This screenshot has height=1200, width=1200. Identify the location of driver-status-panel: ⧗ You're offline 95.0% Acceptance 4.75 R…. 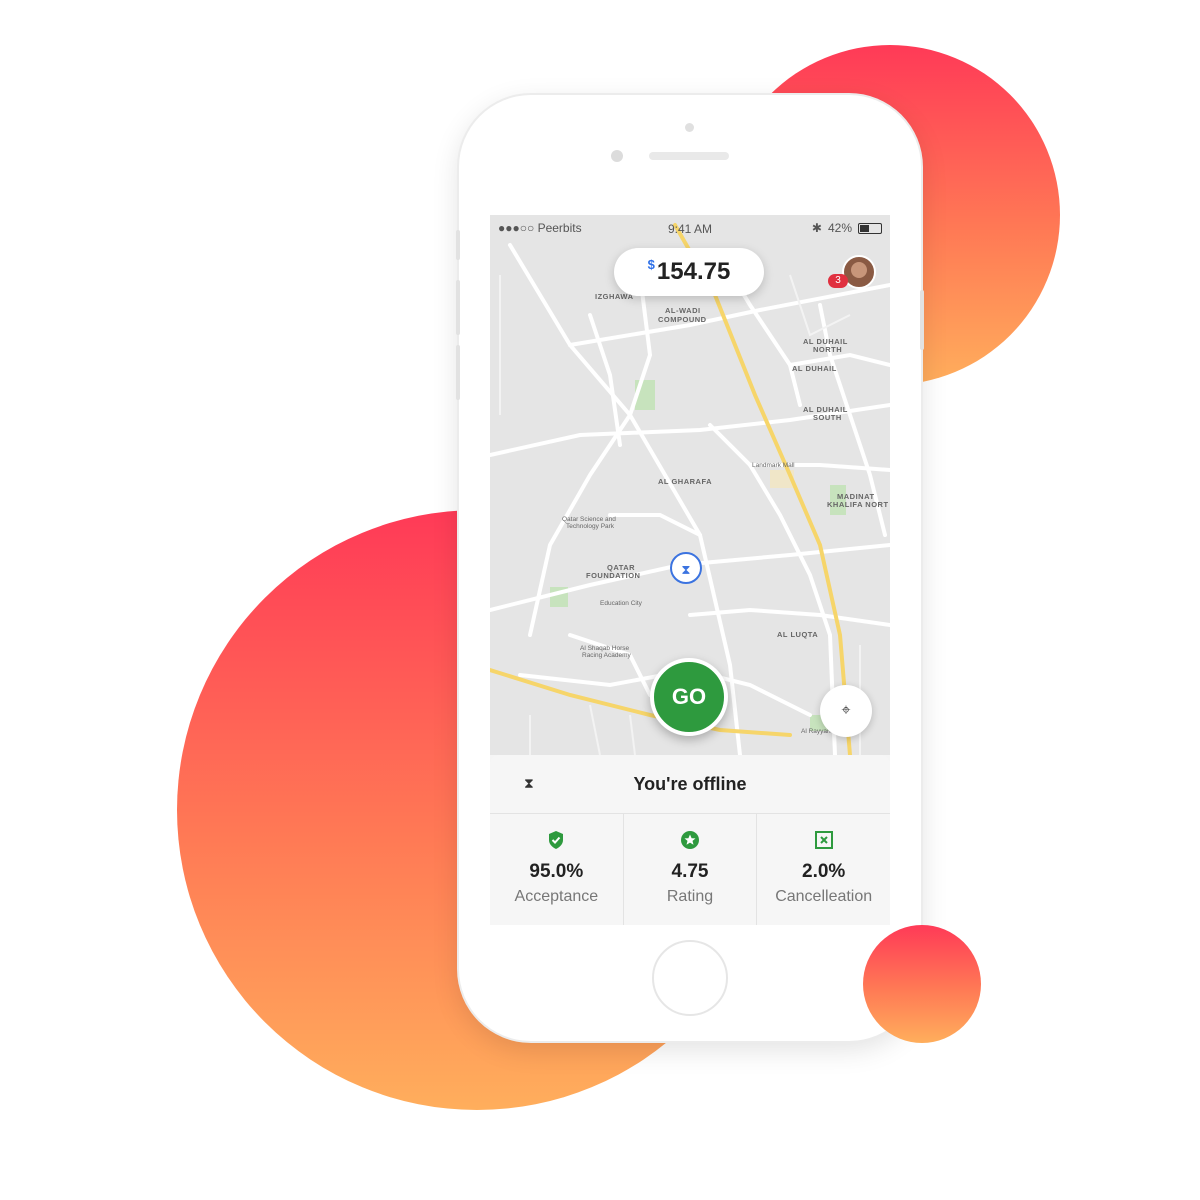
(690, 840).